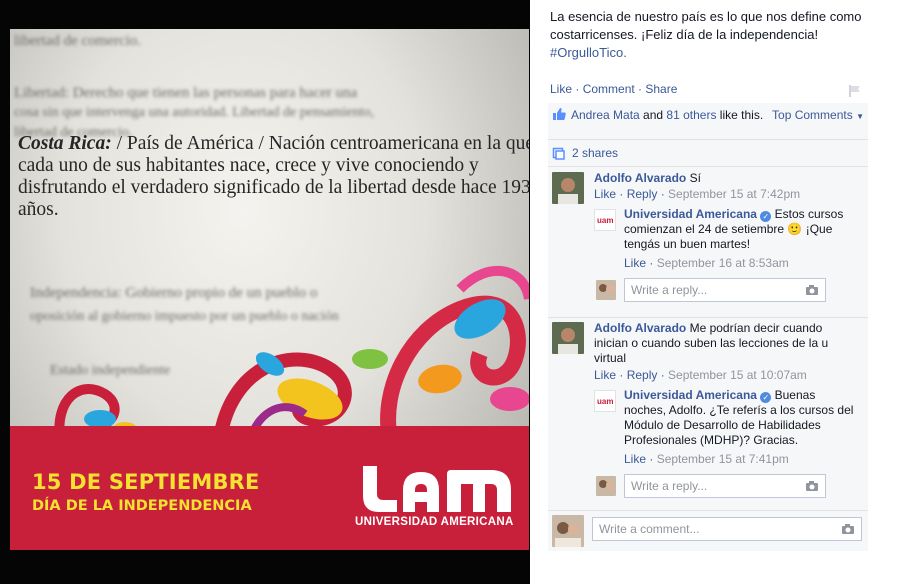 The image size is (900, 584). Describe the element at coordinates (653, 115) in the screenshot. I see `likes-and: and` at that location.